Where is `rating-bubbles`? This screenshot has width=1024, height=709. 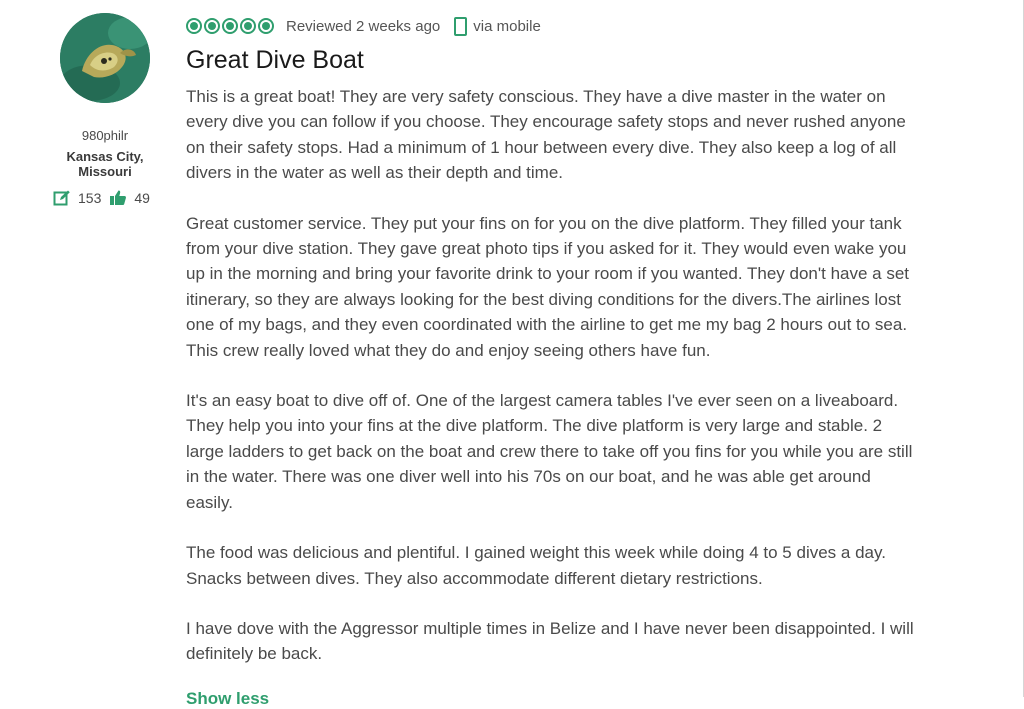
rating-bubbles is located at coordinates (231, 26).